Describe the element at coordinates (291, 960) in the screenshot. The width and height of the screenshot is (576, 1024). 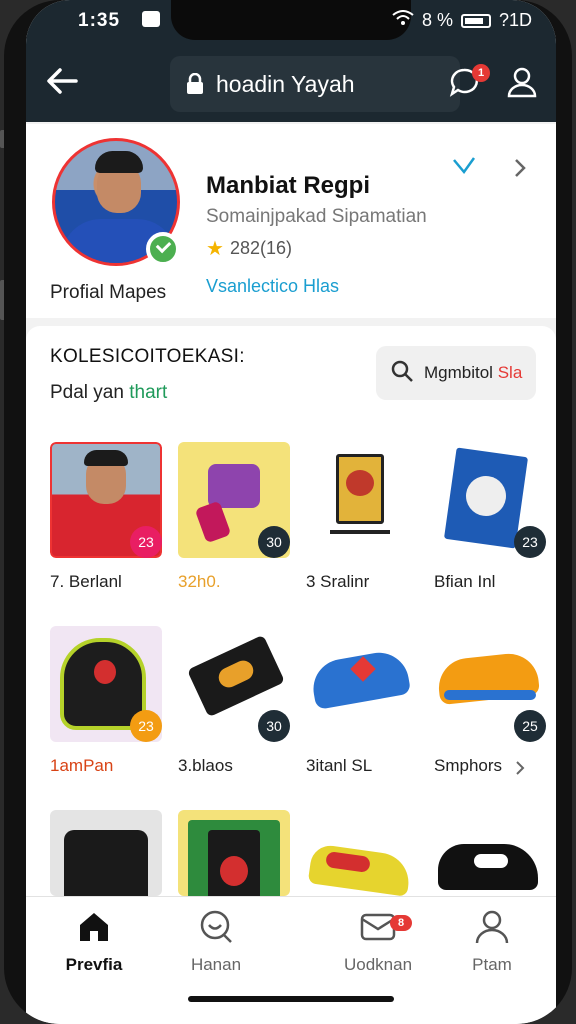
I see `bottom-navigation: Prevfia Hanan 8 Uodknan Ptam` at that location.